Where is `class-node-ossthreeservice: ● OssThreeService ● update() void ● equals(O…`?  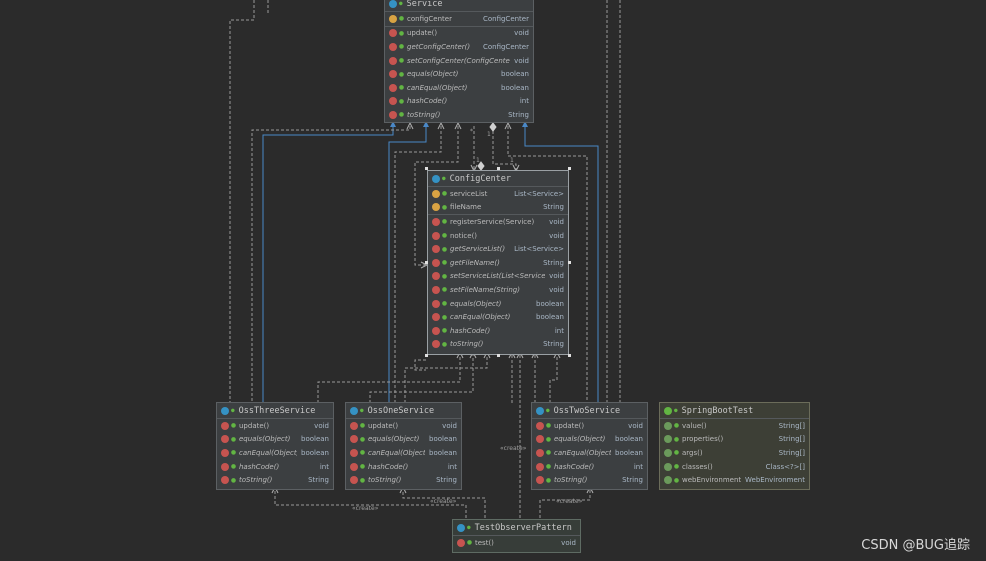 class-node-ossthreeservice: ● OssThreeService ● update() void ● equals(O… is located at coordinates (275, 446).